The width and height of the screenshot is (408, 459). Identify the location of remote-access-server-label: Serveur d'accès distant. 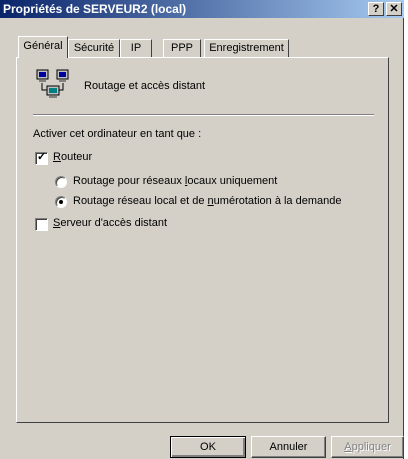
(110, 223).